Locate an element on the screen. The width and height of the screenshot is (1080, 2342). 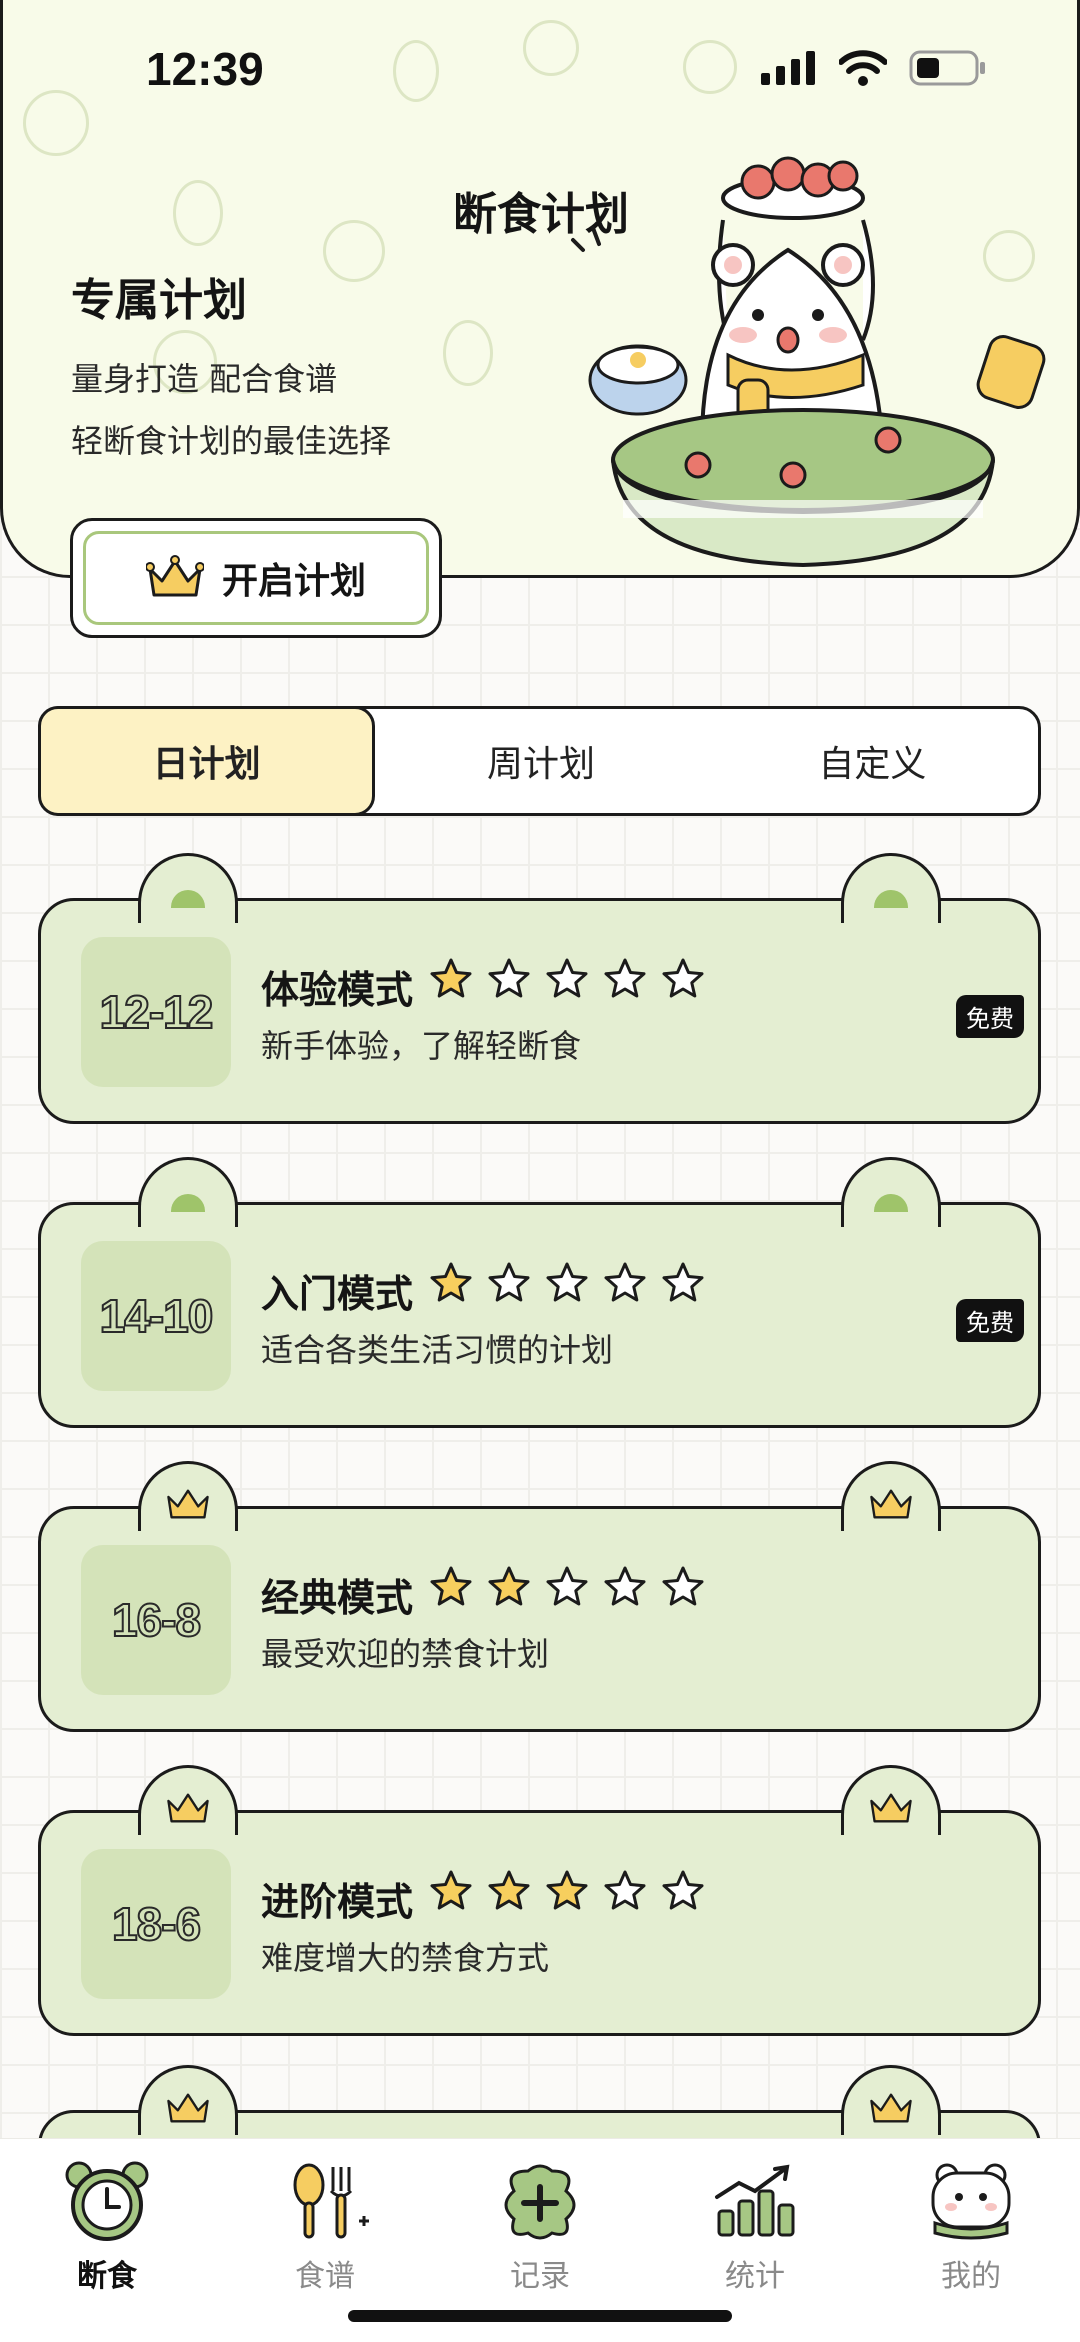
tab-daily: 日计划 is located at coordinates (207, 761).